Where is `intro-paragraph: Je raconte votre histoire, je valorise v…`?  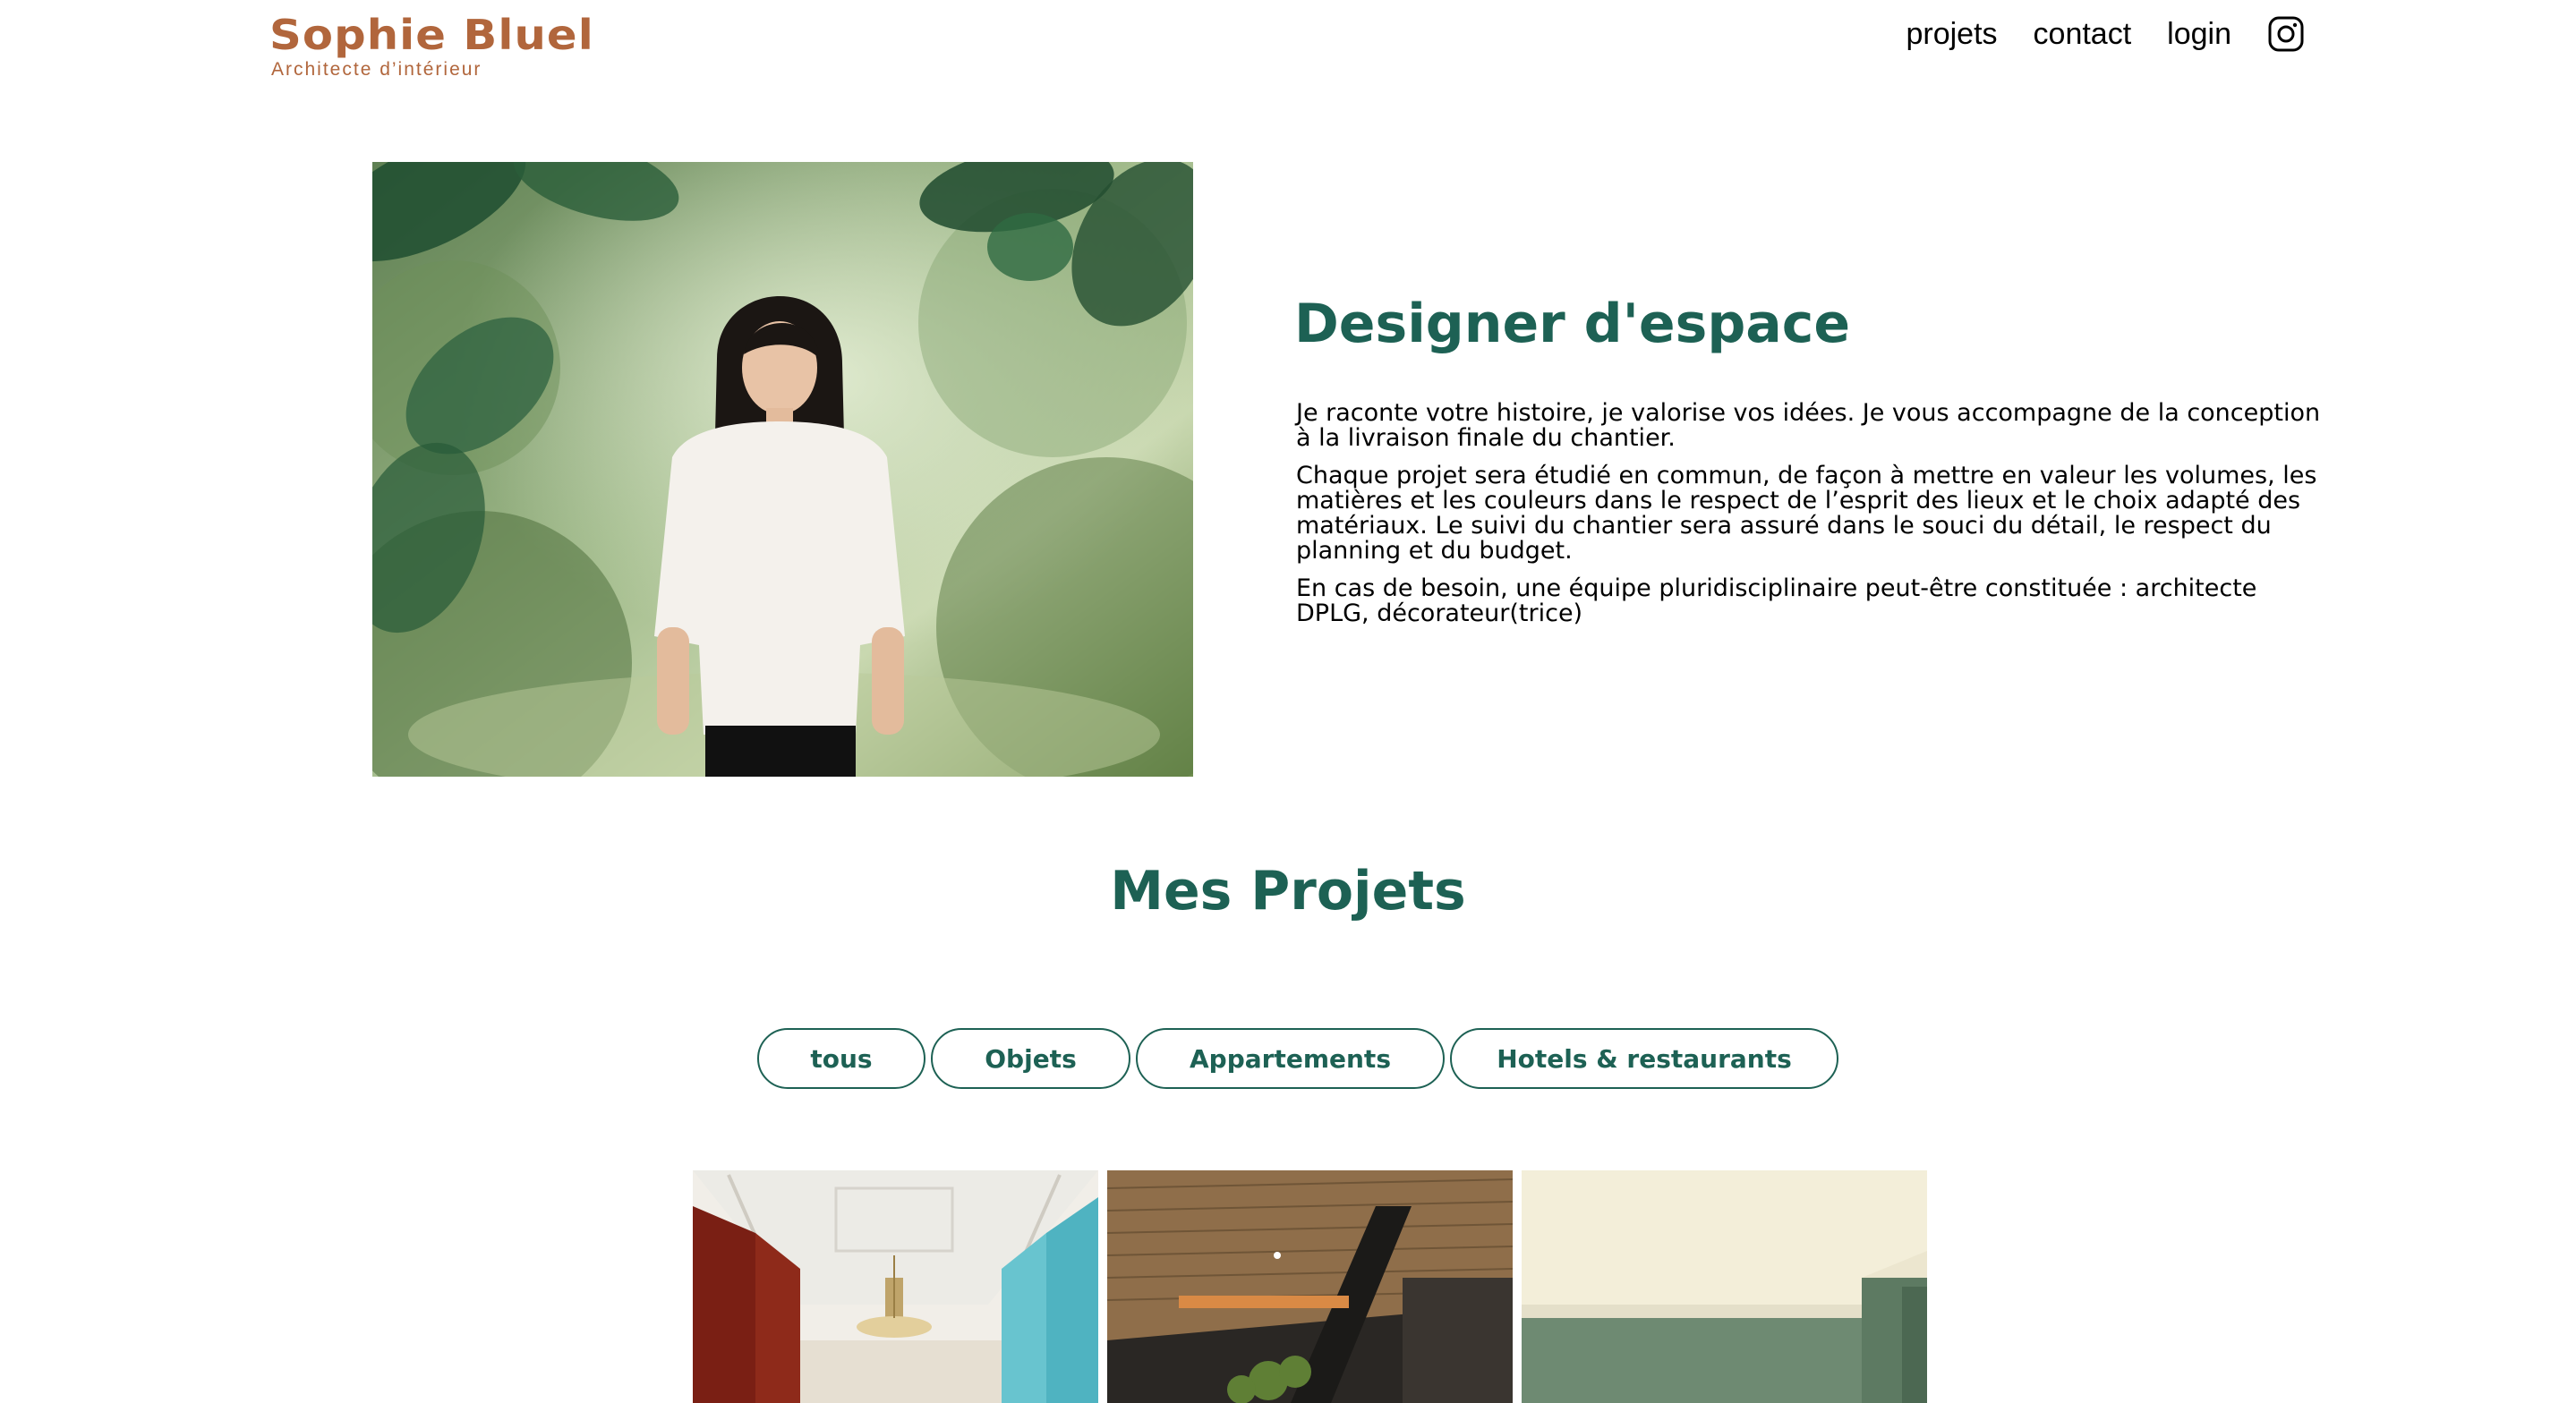 intro-paragraph: Je raconte votre histoire, je valorise v… is located at coordinates (1808, 425).